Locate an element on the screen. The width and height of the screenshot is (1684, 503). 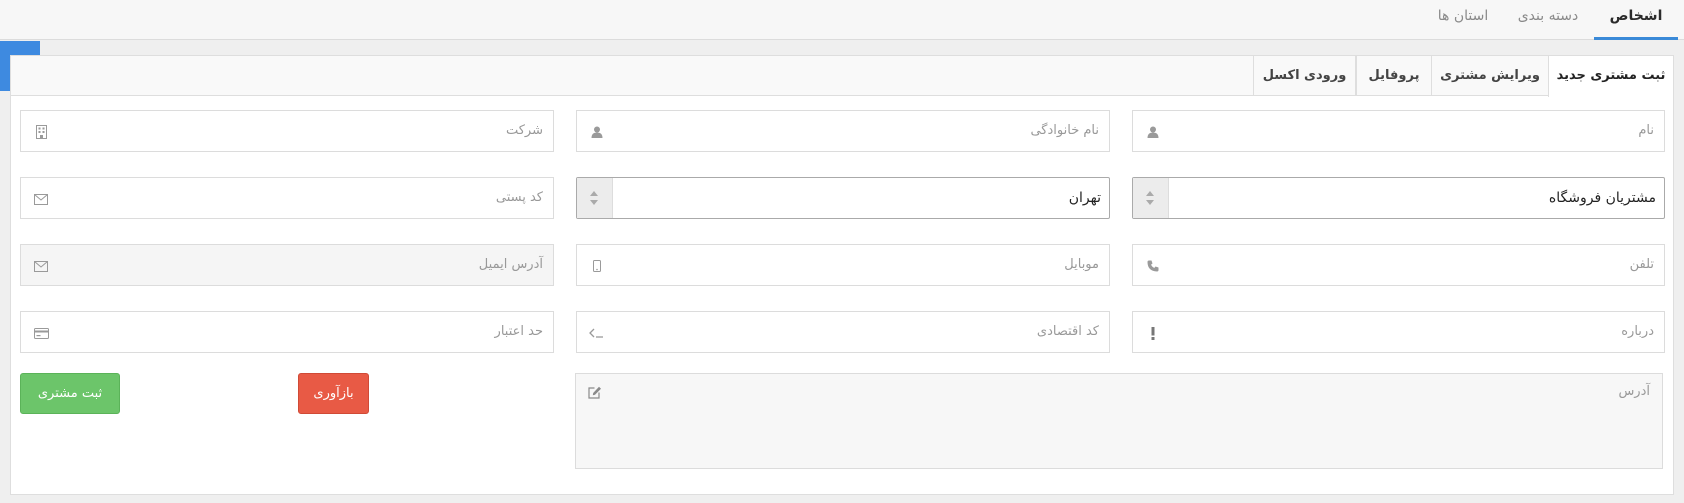
postal-code-placeholder: کد پستی is located at coordinates (519, 197).